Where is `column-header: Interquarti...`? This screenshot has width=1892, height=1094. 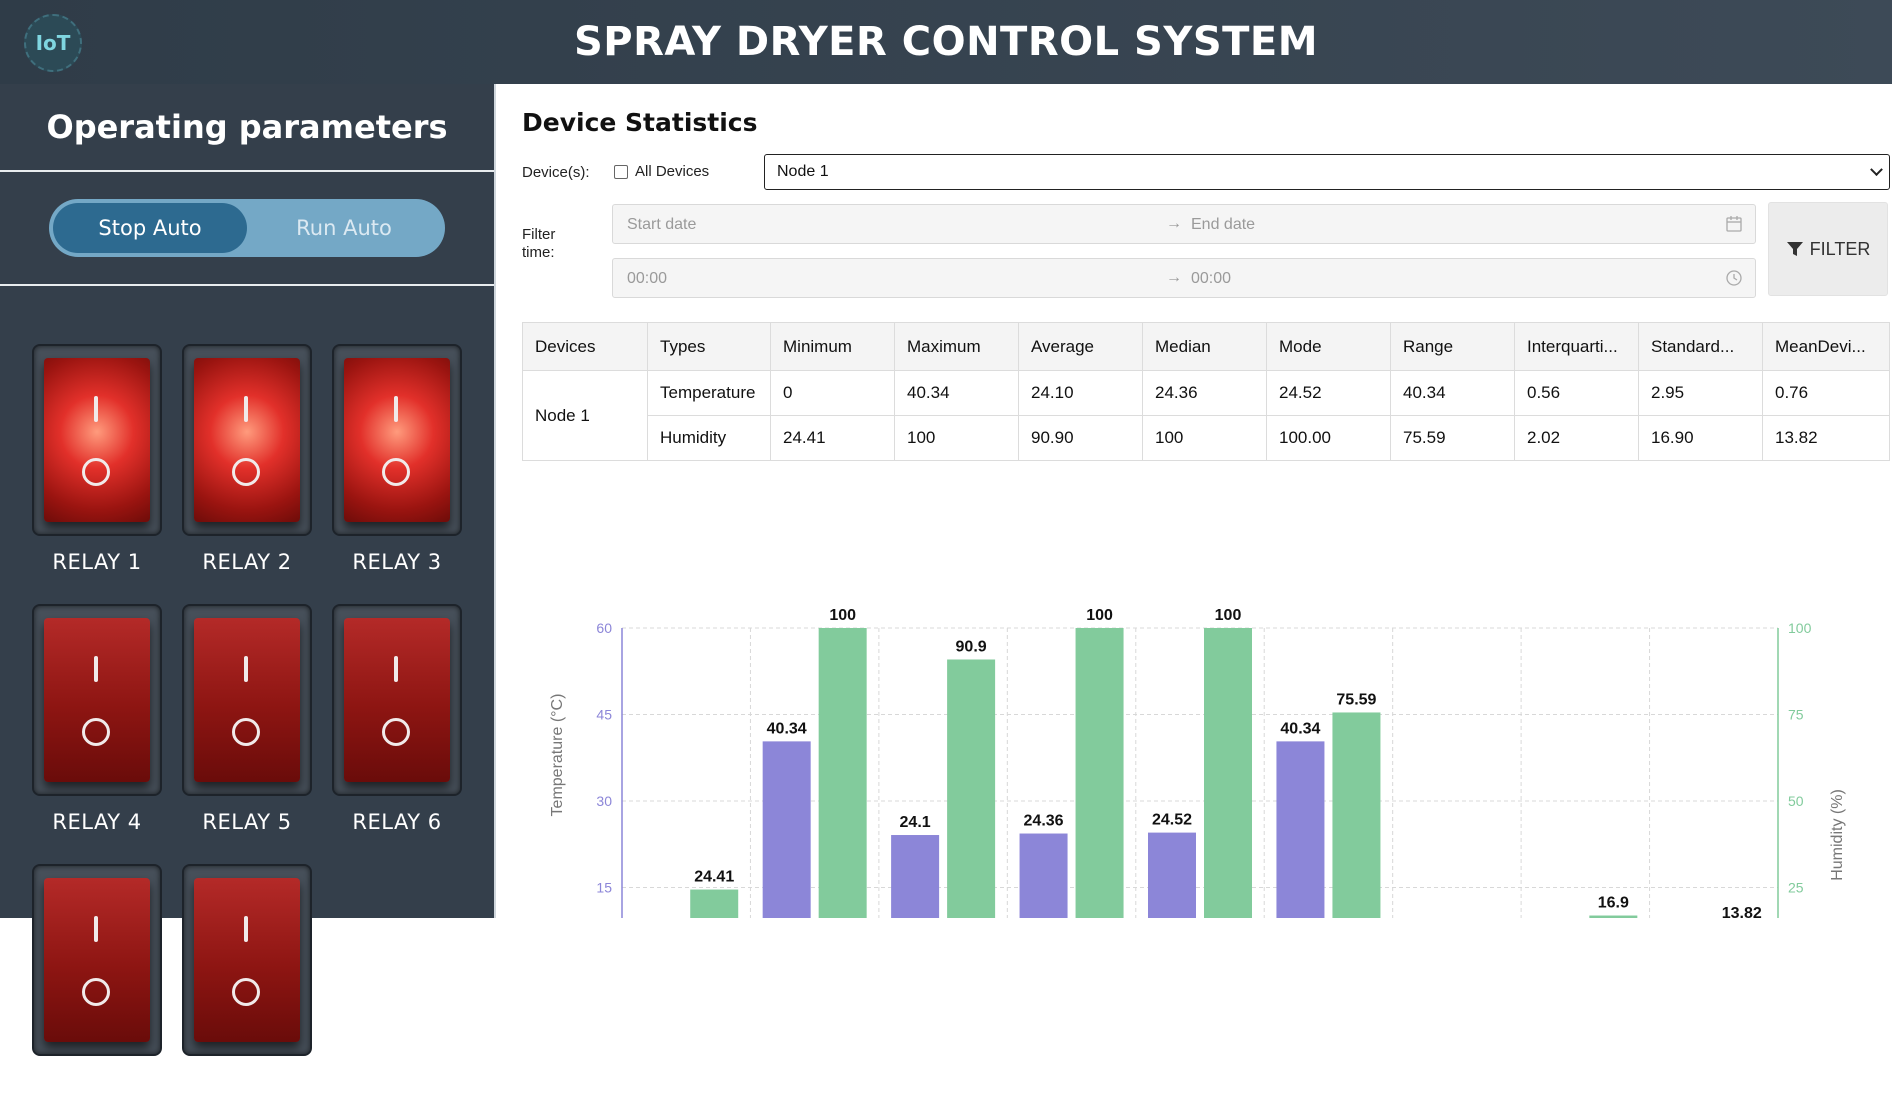 column-header: Interquarti... is located at coordinates (1576, 346).